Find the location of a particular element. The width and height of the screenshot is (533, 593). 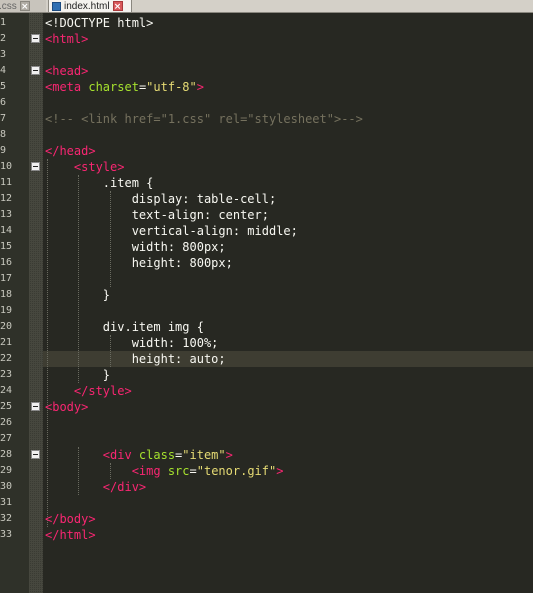

code-token: .item { is located at coordinates (99, 183).